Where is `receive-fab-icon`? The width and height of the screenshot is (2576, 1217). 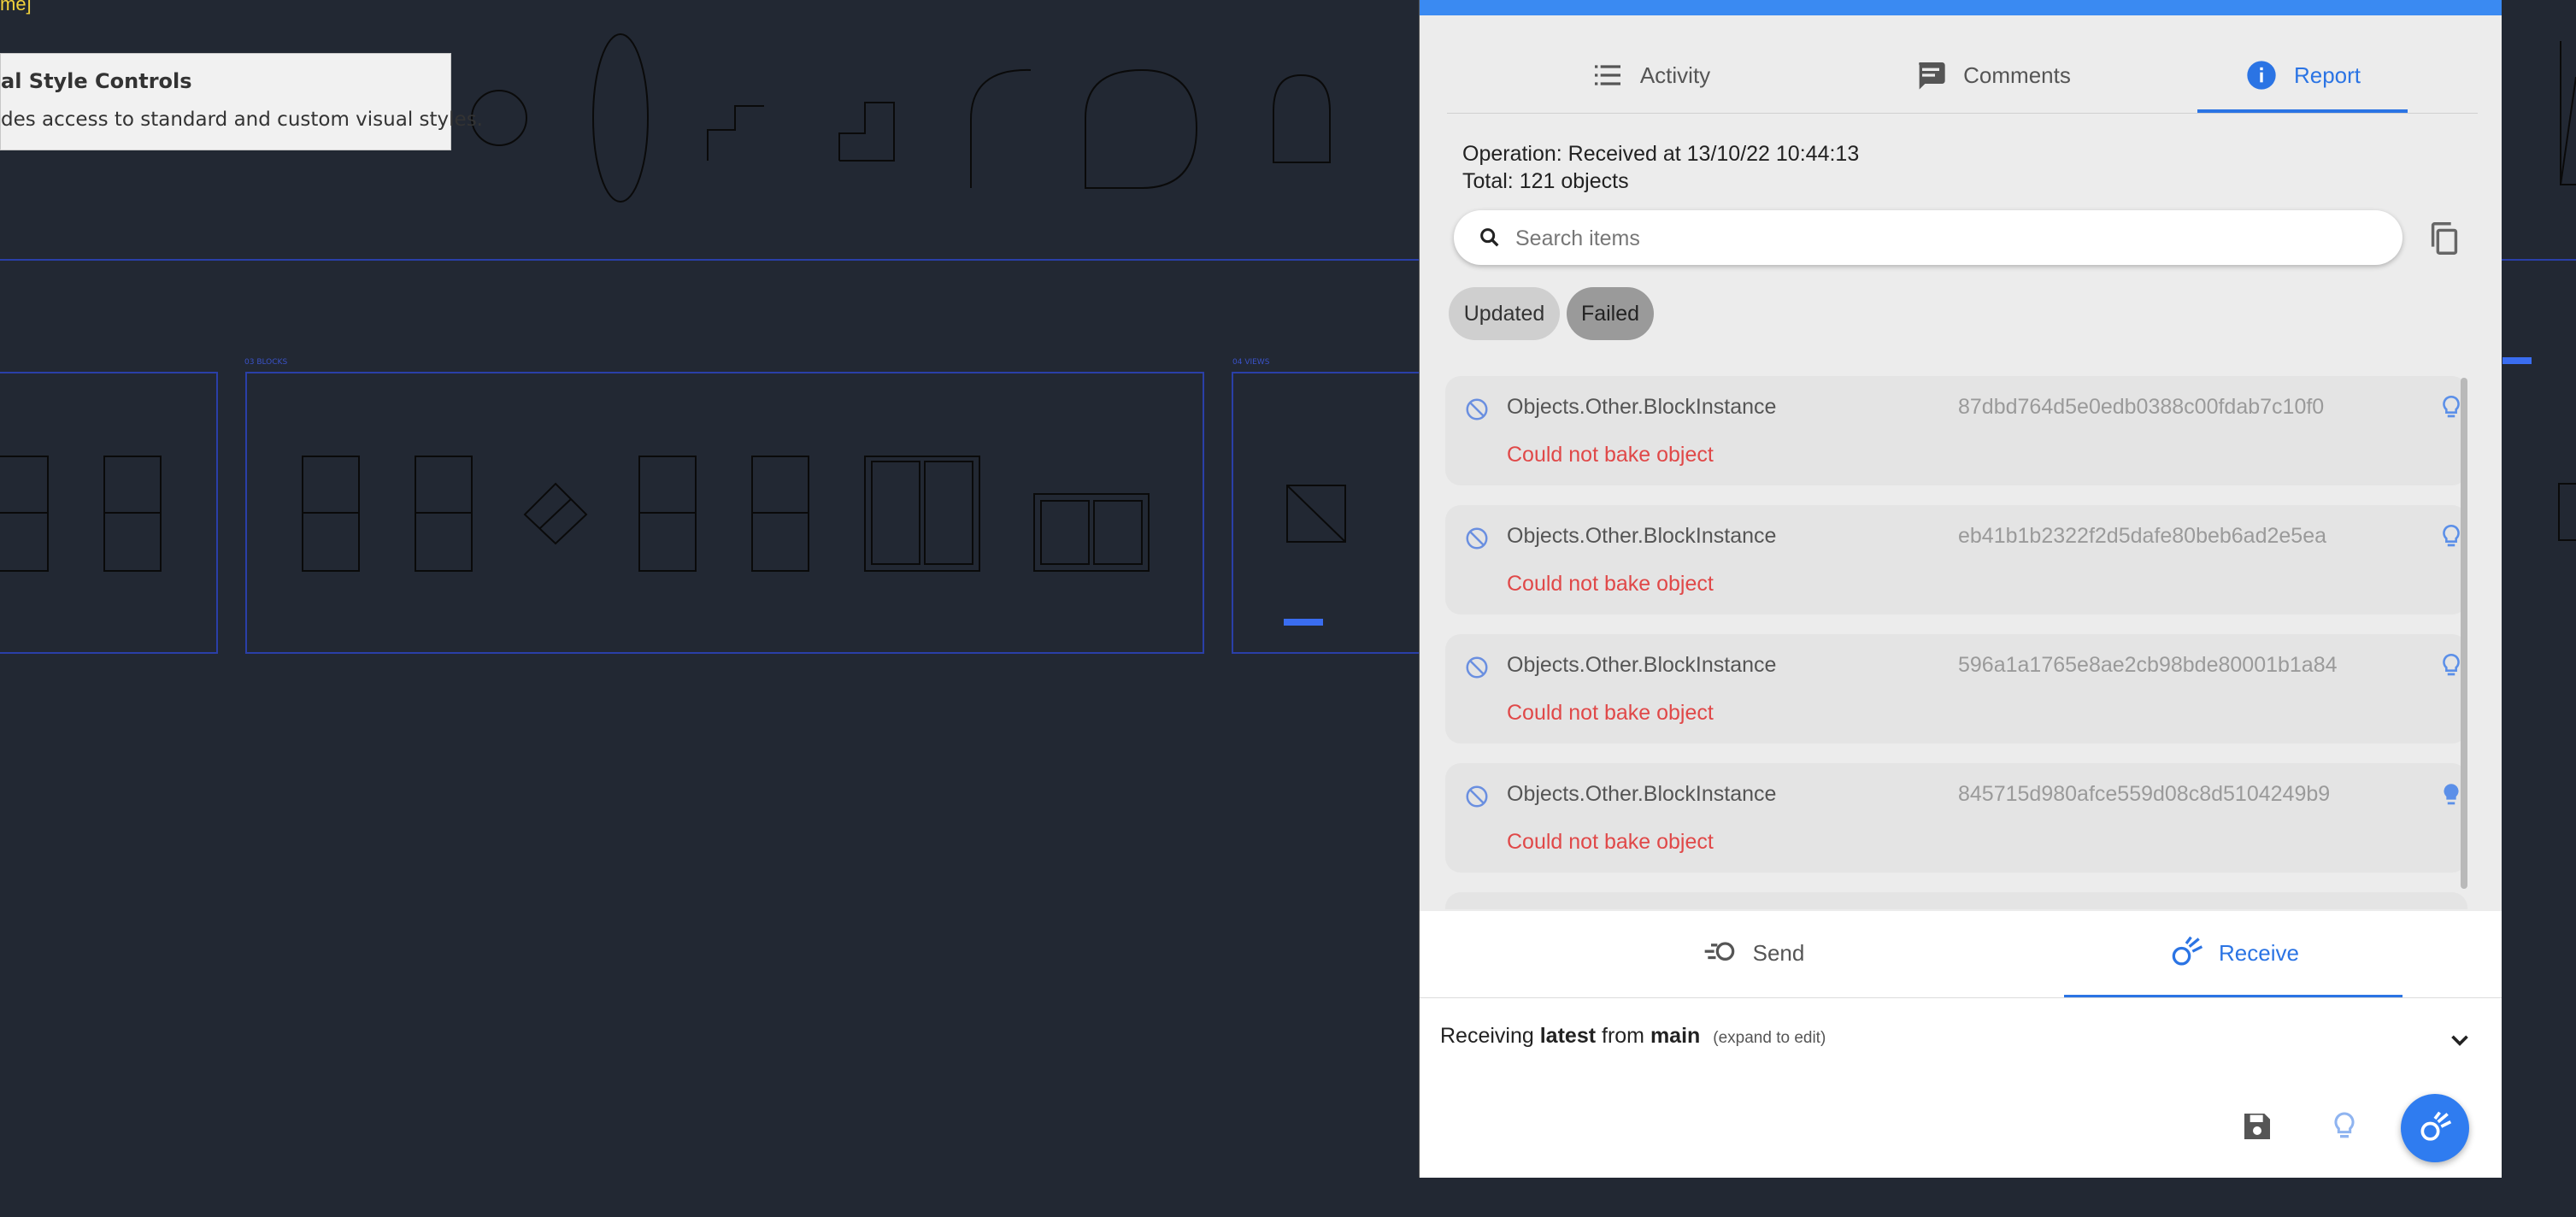 receive-fab-icon is located at coordinates (2436, 1126).